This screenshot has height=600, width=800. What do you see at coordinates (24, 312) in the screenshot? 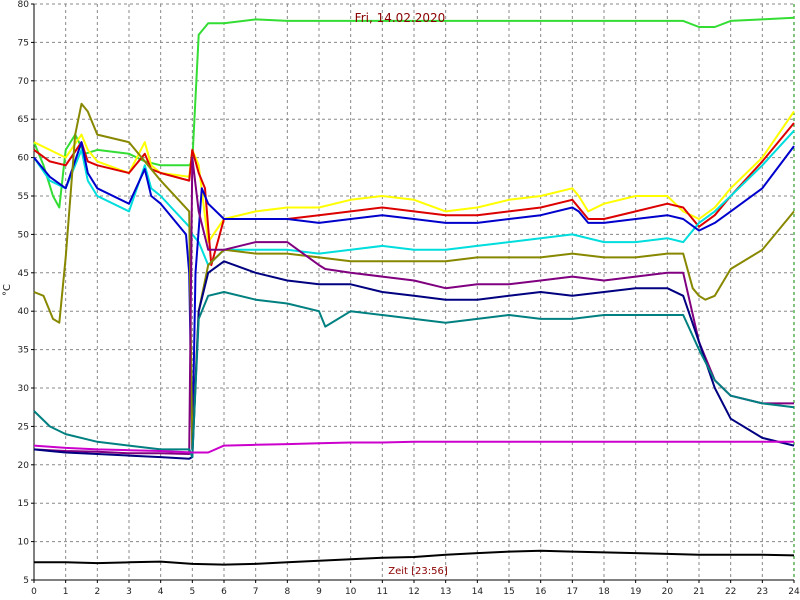
I see `y-tick-label: 40` at bounding box center [24, 312].